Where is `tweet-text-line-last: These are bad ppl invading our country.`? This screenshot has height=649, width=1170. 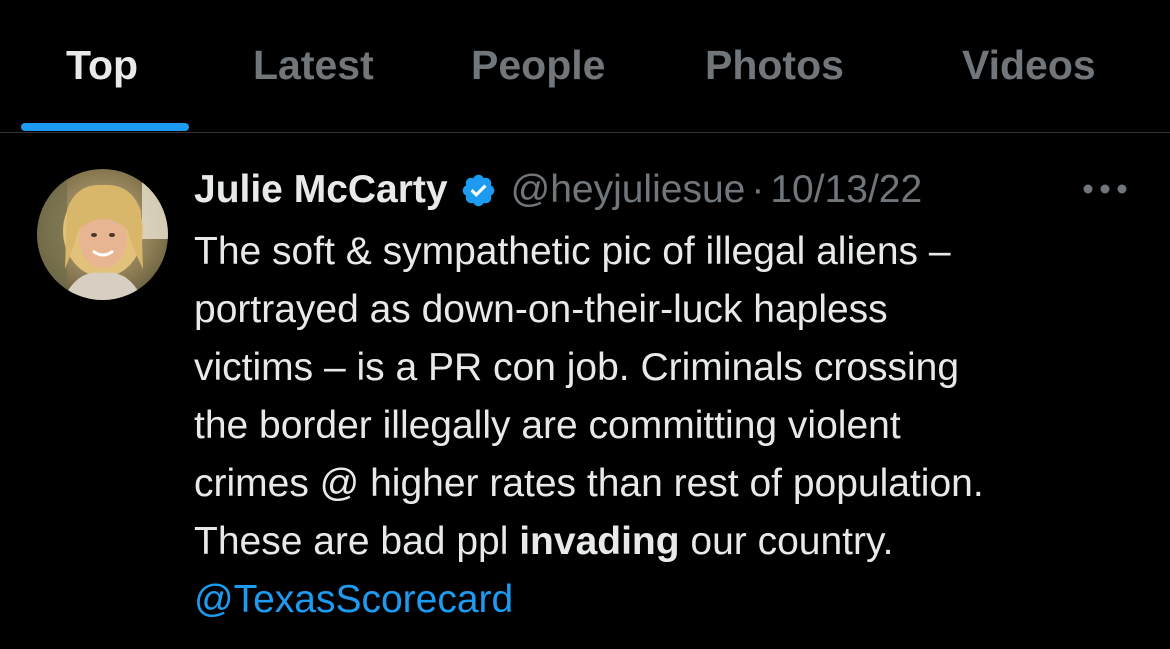 tweet-text-line-last: These are bad ppl invading our country. is located at coordinates (669, 542).